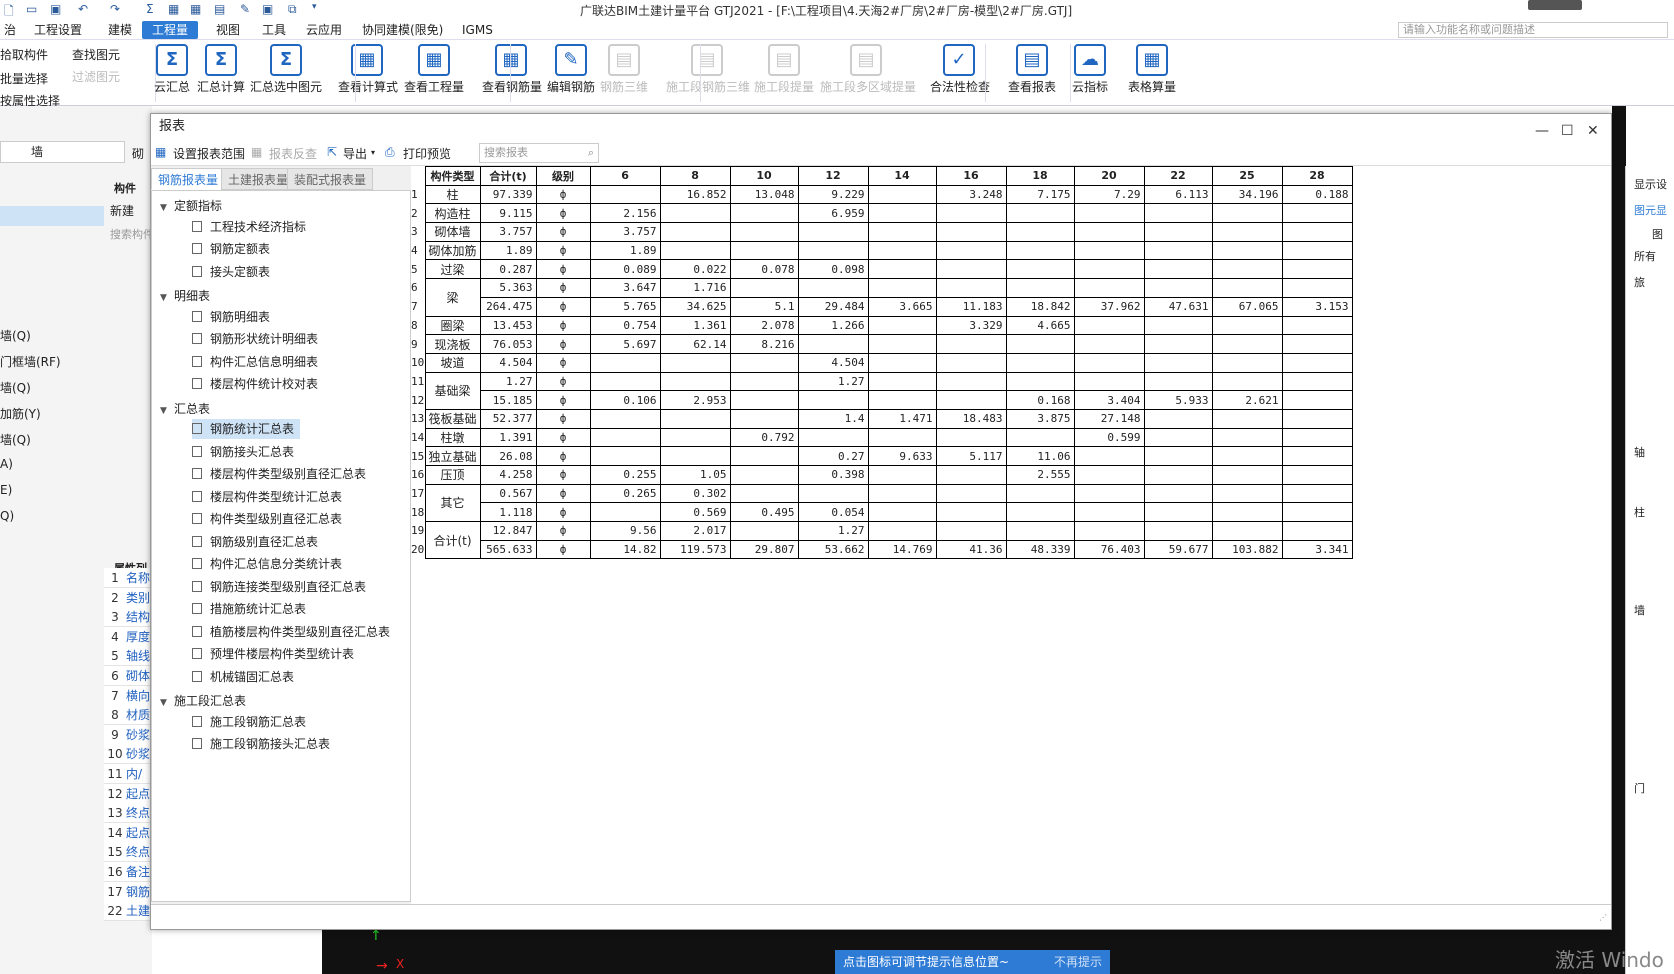  I want to click on tree-report-item: 楼层构件类型级别直径汇总表, so click(282, 474).